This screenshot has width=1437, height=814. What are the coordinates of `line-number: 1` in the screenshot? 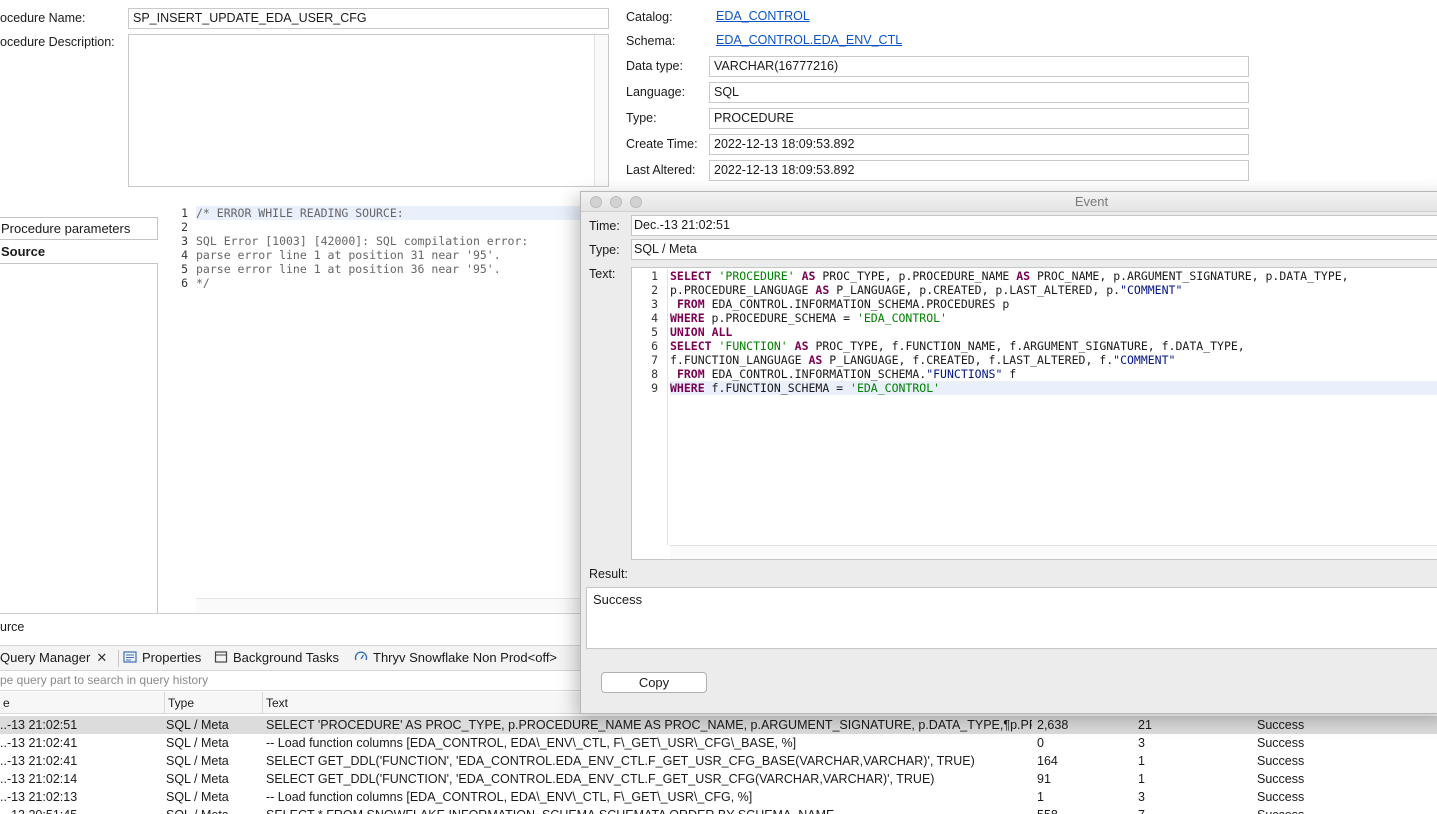 It's located at (654, 276).